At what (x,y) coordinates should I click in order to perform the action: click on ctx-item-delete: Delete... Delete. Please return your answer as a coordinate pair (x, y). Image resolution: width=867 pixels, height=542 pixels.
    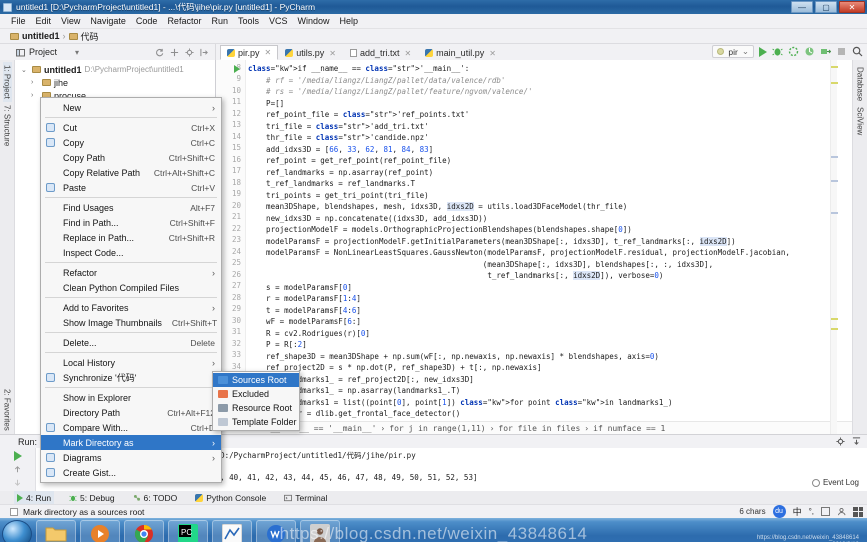
    Looking at the image, I should click on (131, 342).